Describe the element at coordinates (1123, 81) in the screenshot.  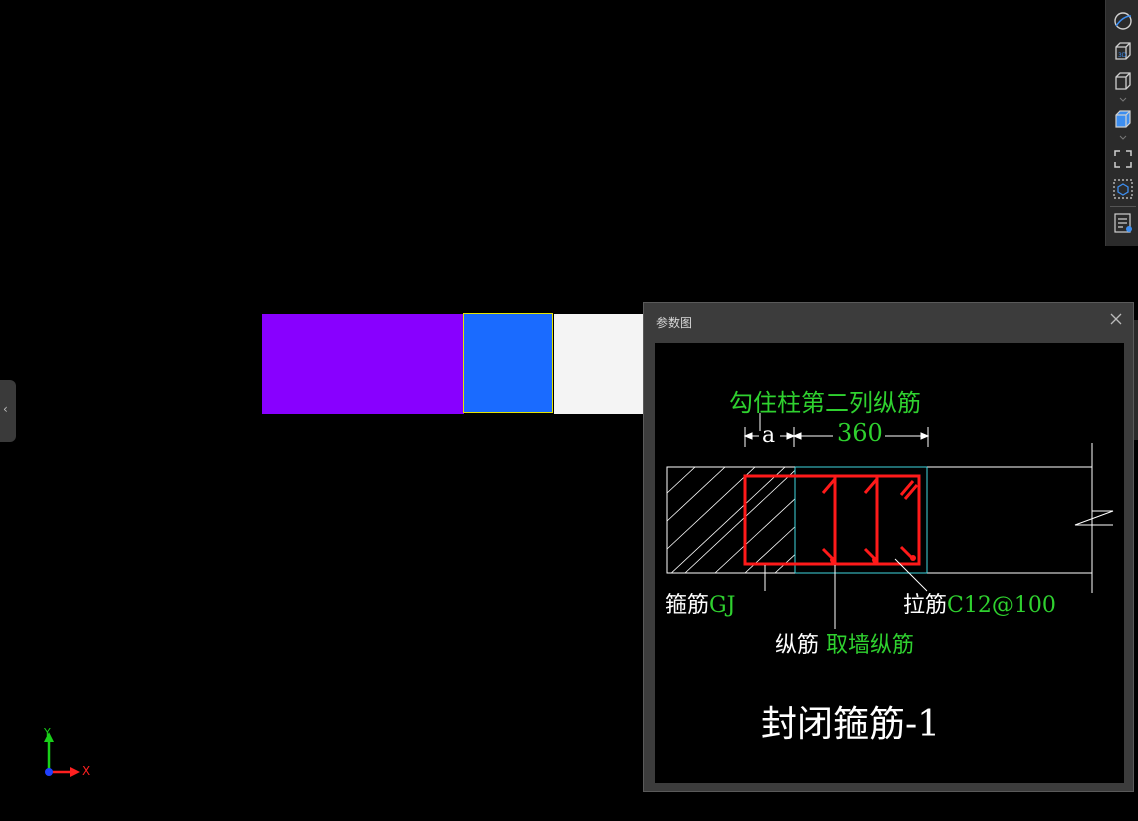
I see `view-cube-icon` at that location.